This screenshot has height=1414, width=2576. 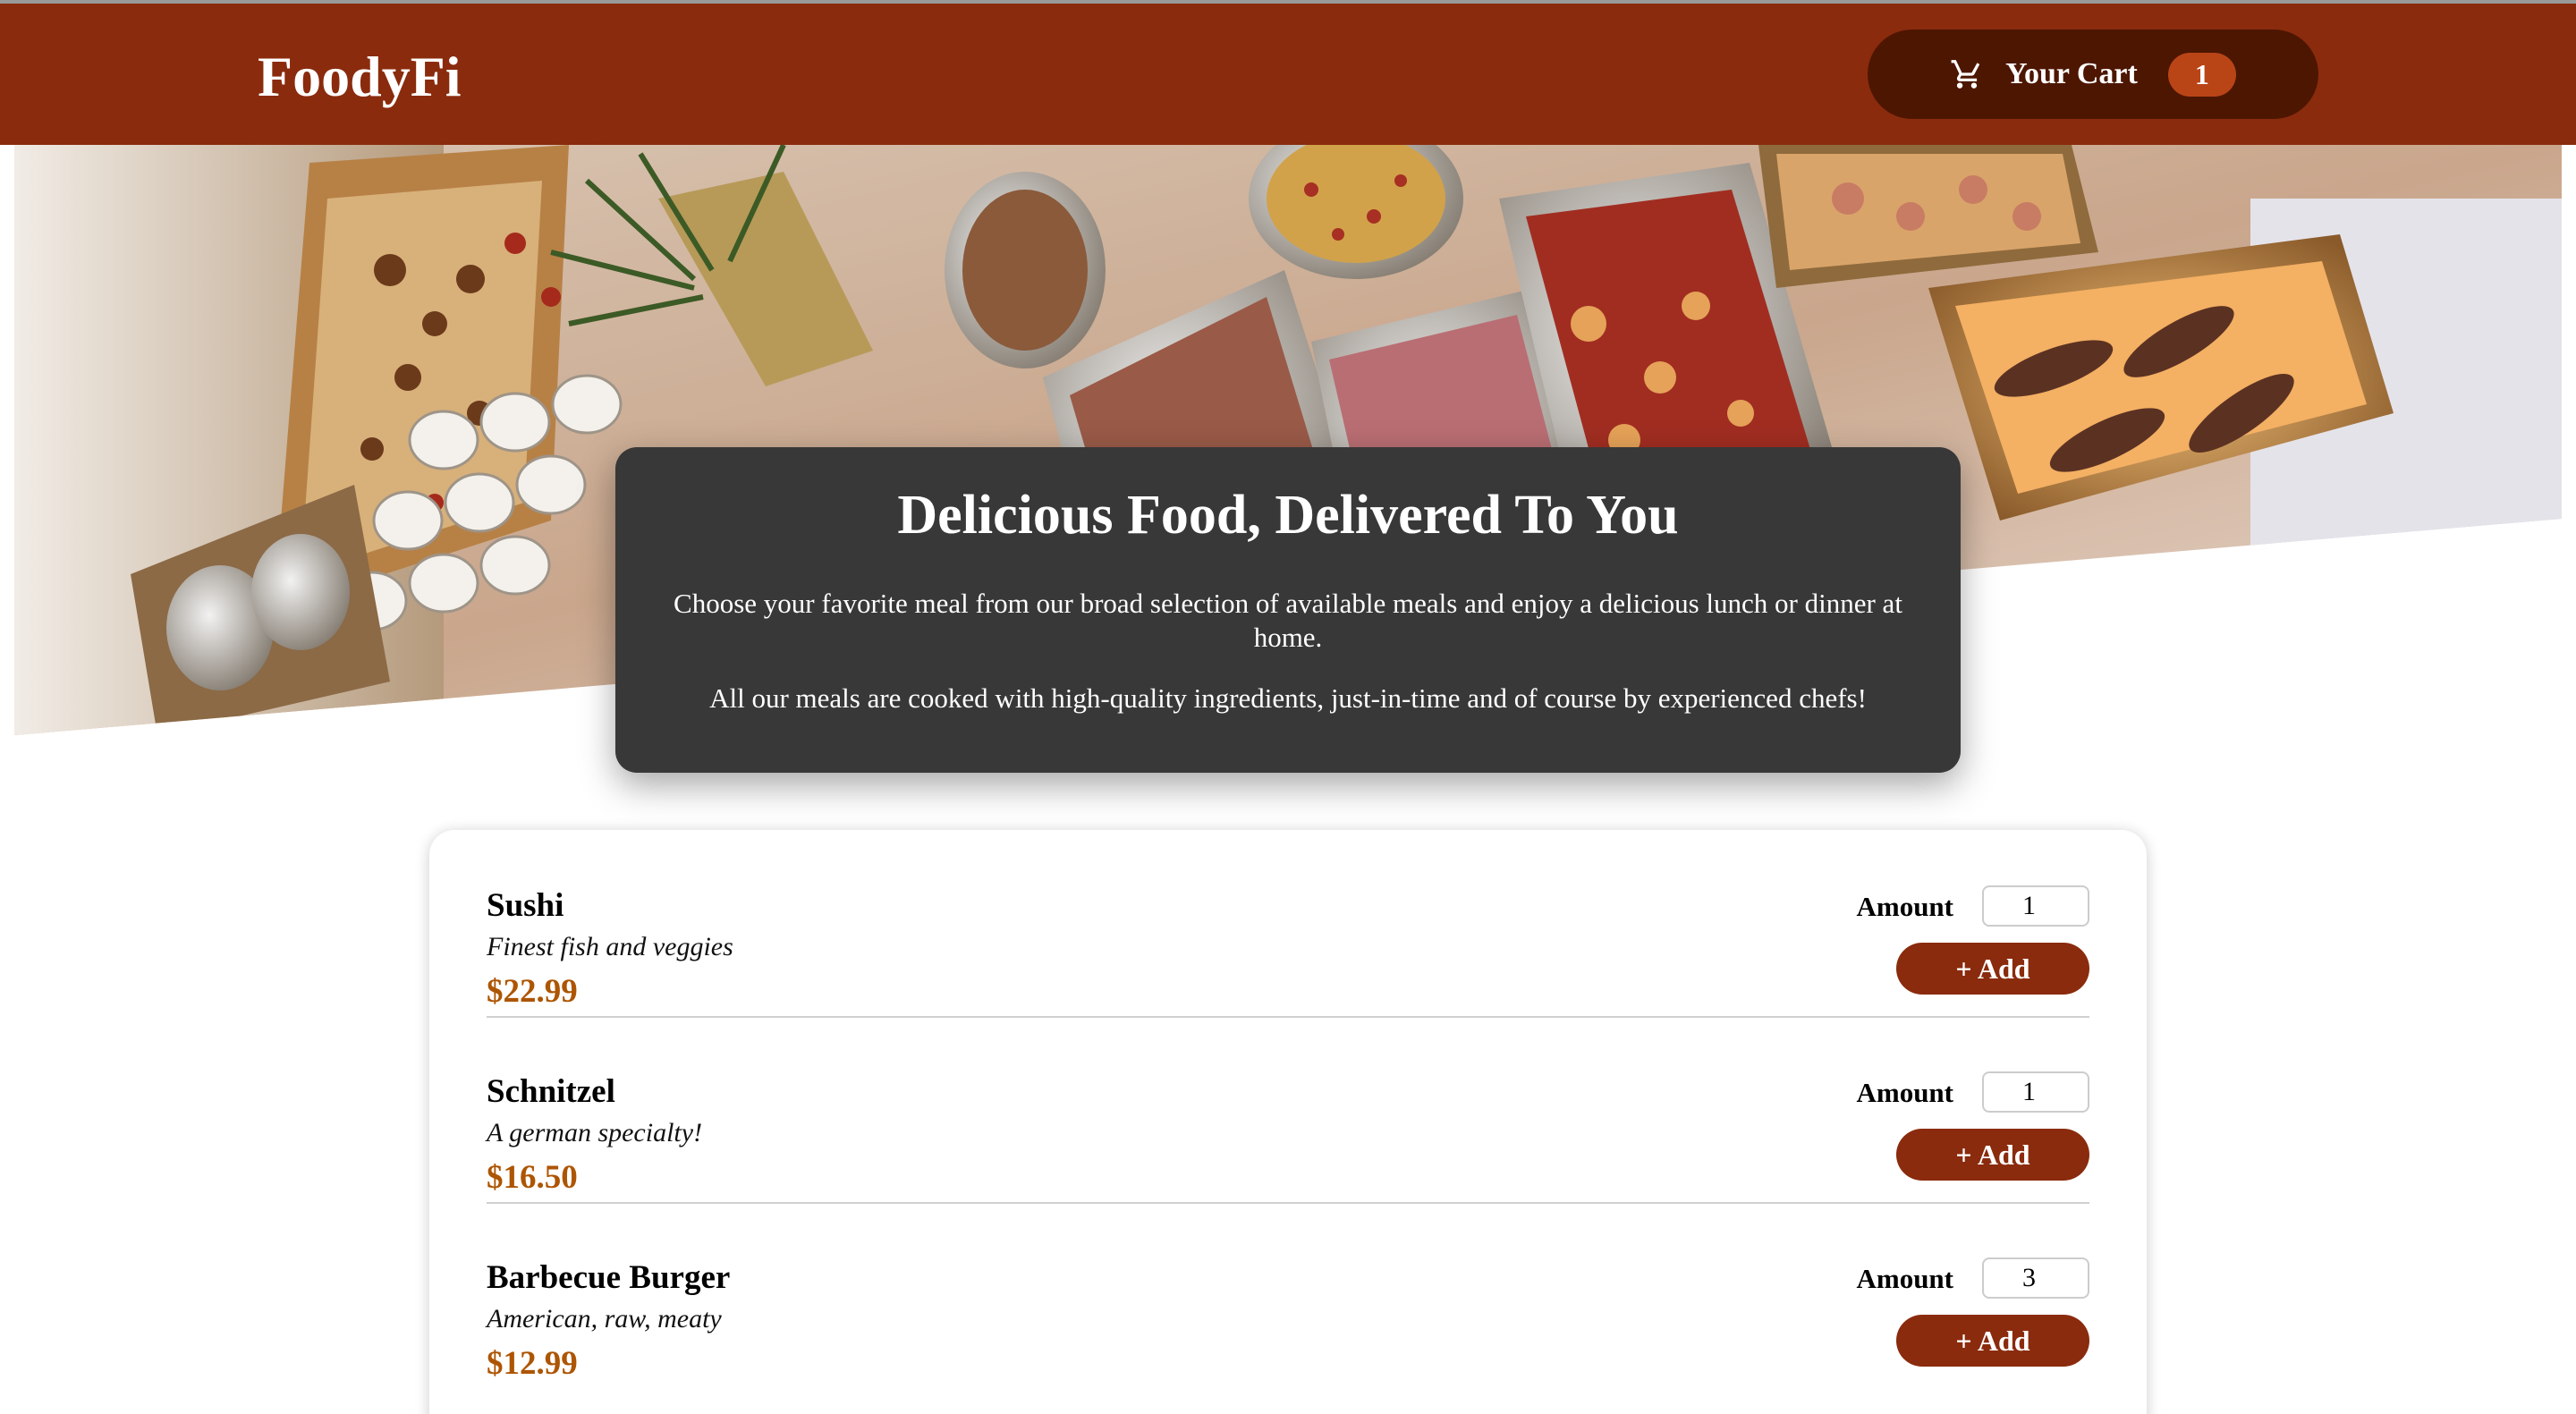 I want to click on logo: FoodyFi, so click(x=360, y=76).